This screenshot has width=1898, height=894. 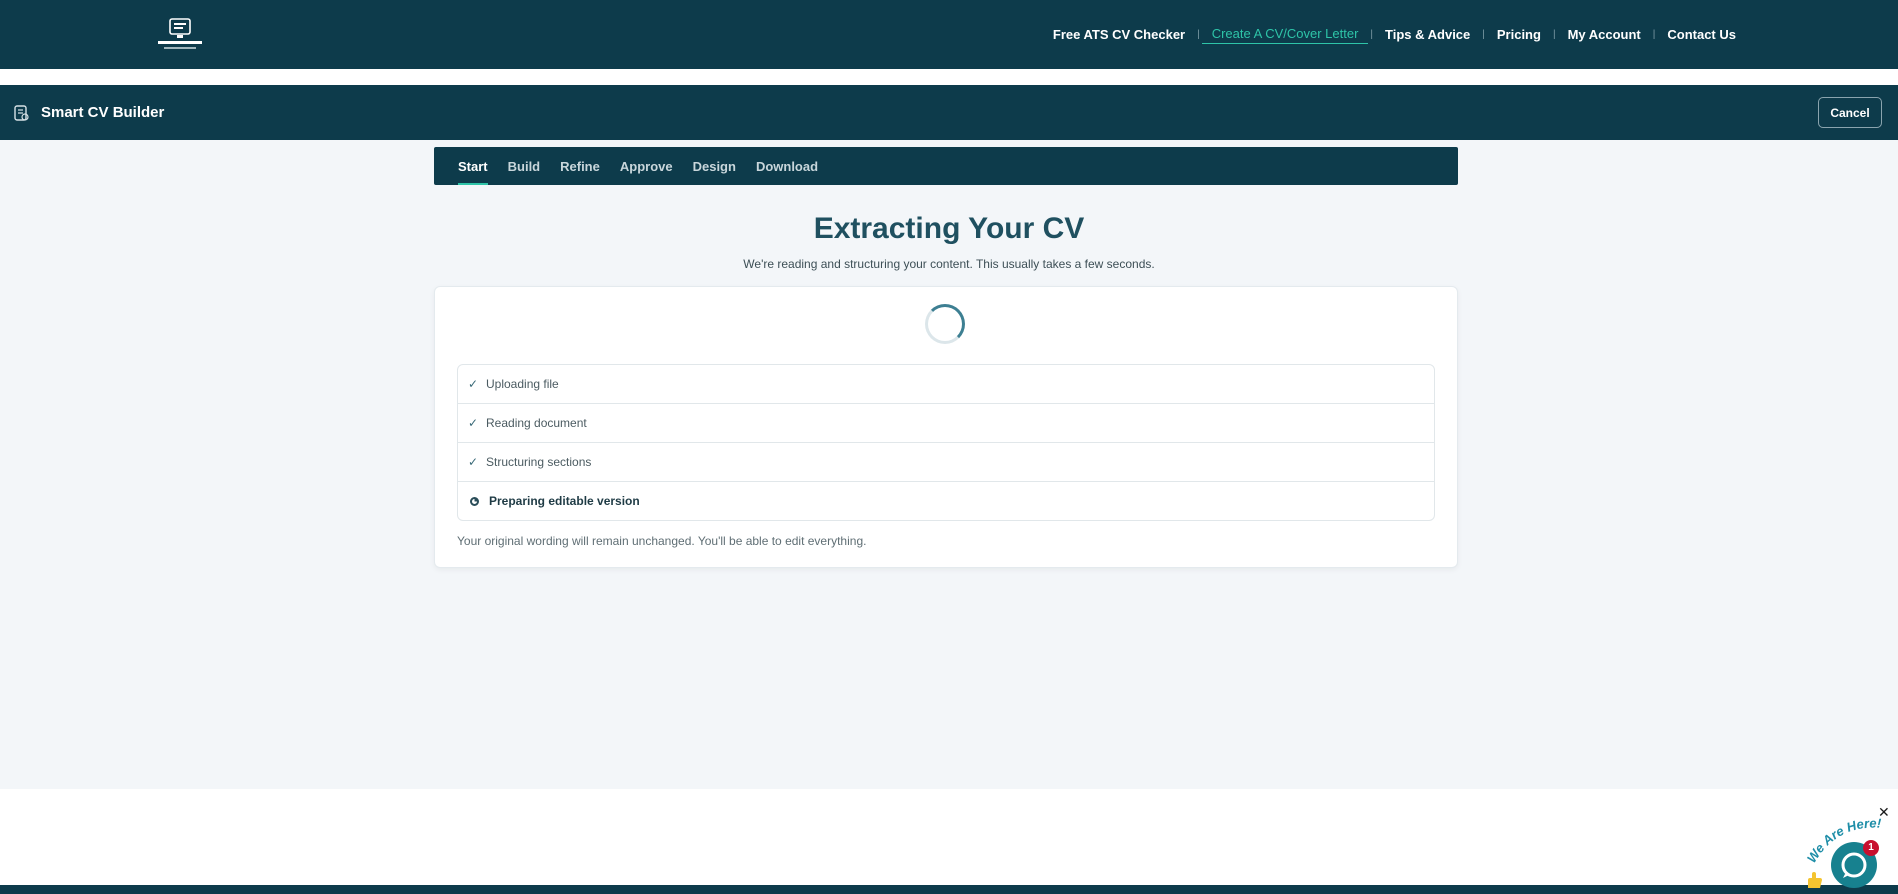 What do you see at coordinates (103, 112) in the screenshot?
I see `builder-title: Smart CV Builder` at bounding box center [103, 112].